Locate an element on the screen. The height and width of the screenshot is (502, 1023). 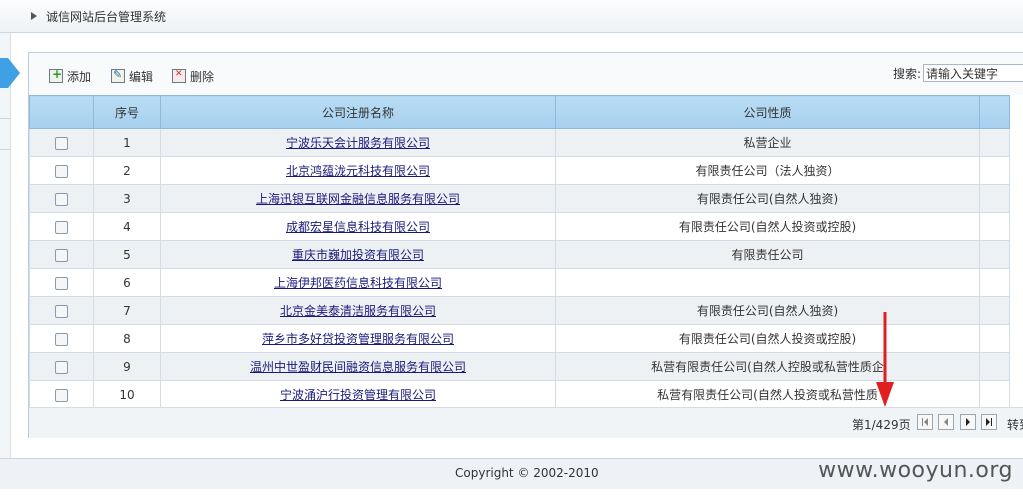
table-row: 5 重庆市巍加投资有限公司 有限责任公司 is located at coordinates (519, 254).